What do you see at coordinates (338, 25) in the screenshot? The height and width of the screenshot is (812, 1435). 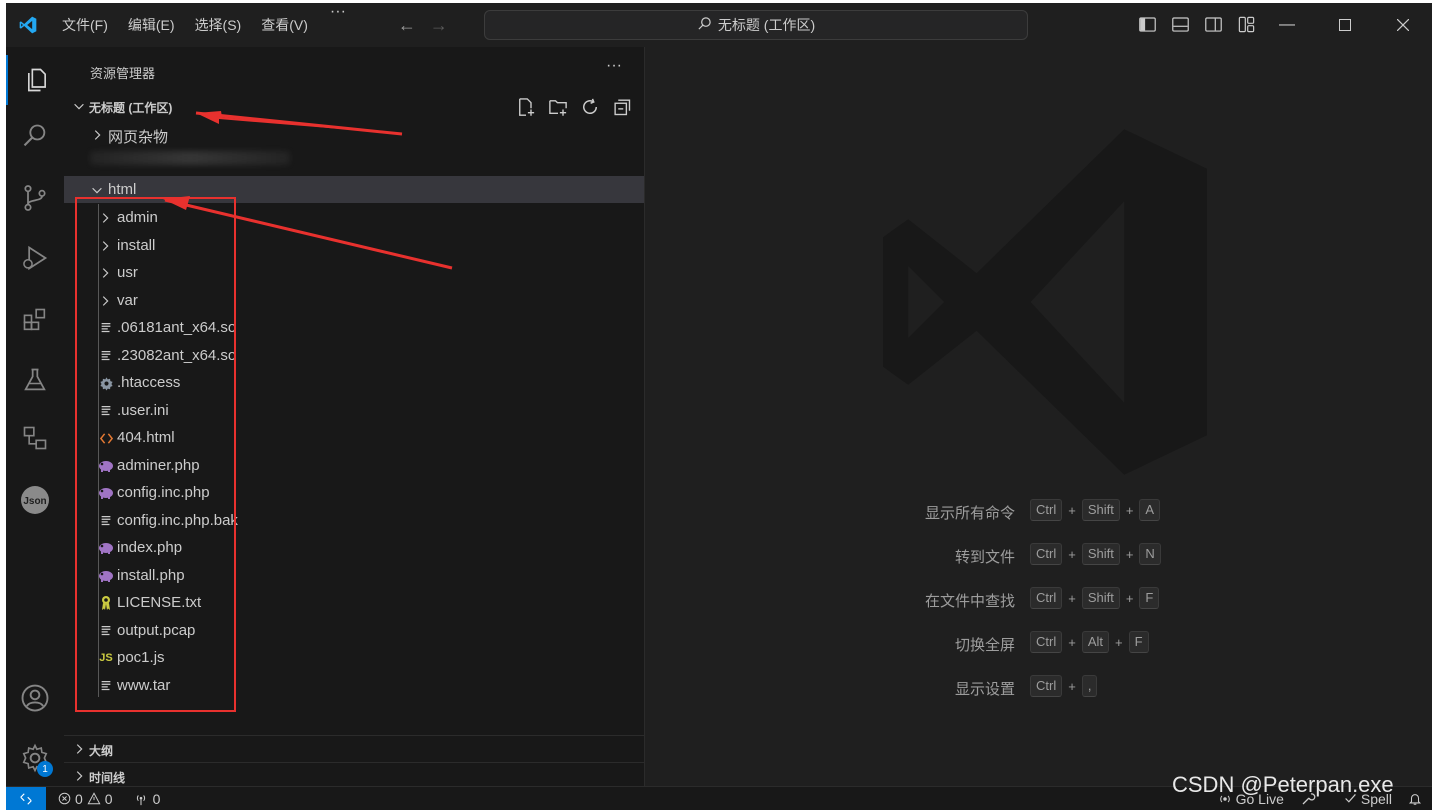 I see `menu-more-icon: ···` at bounding box center [338, 25].